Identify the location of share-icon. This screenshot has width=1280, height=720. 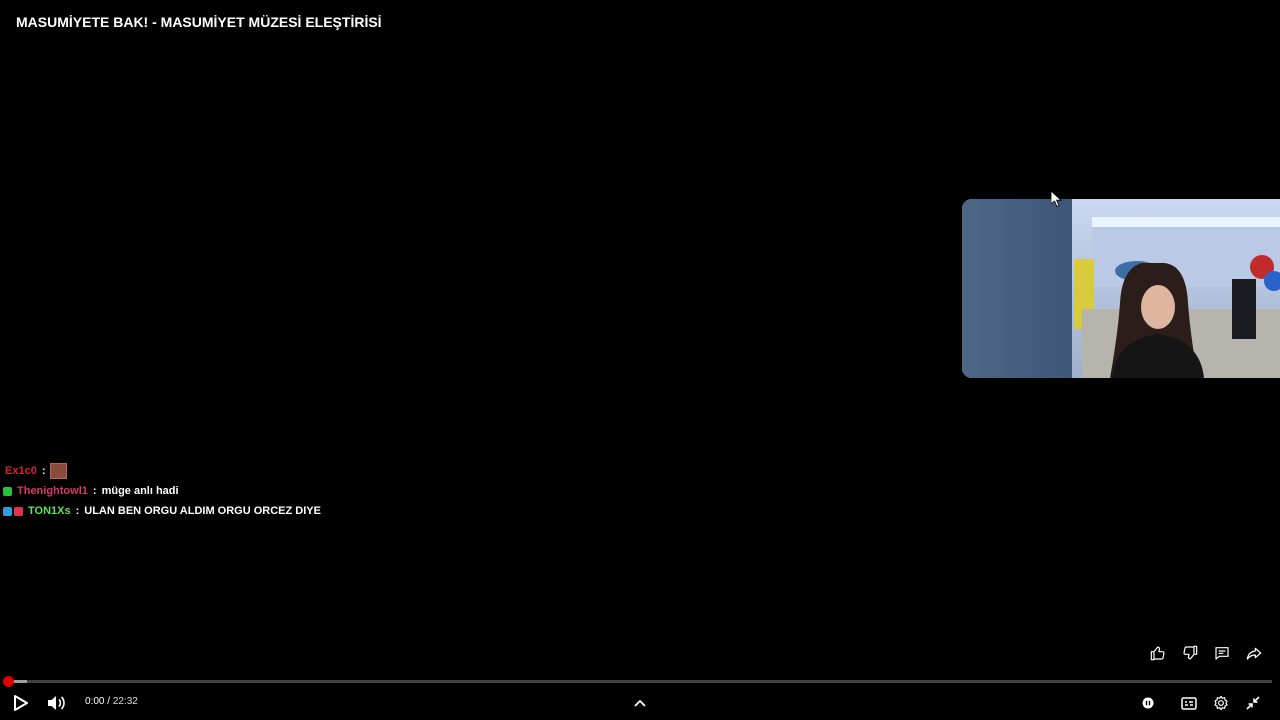
(1254, 653).